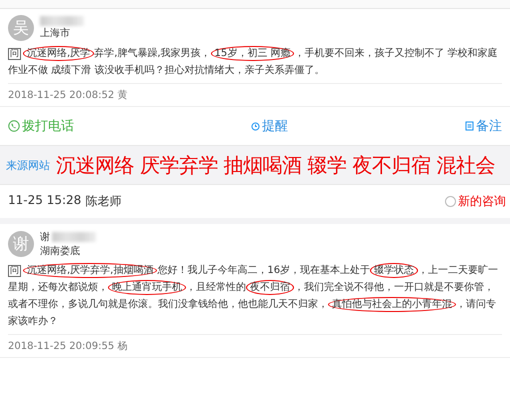  I want to click on clock-icon, so click(255, 126).